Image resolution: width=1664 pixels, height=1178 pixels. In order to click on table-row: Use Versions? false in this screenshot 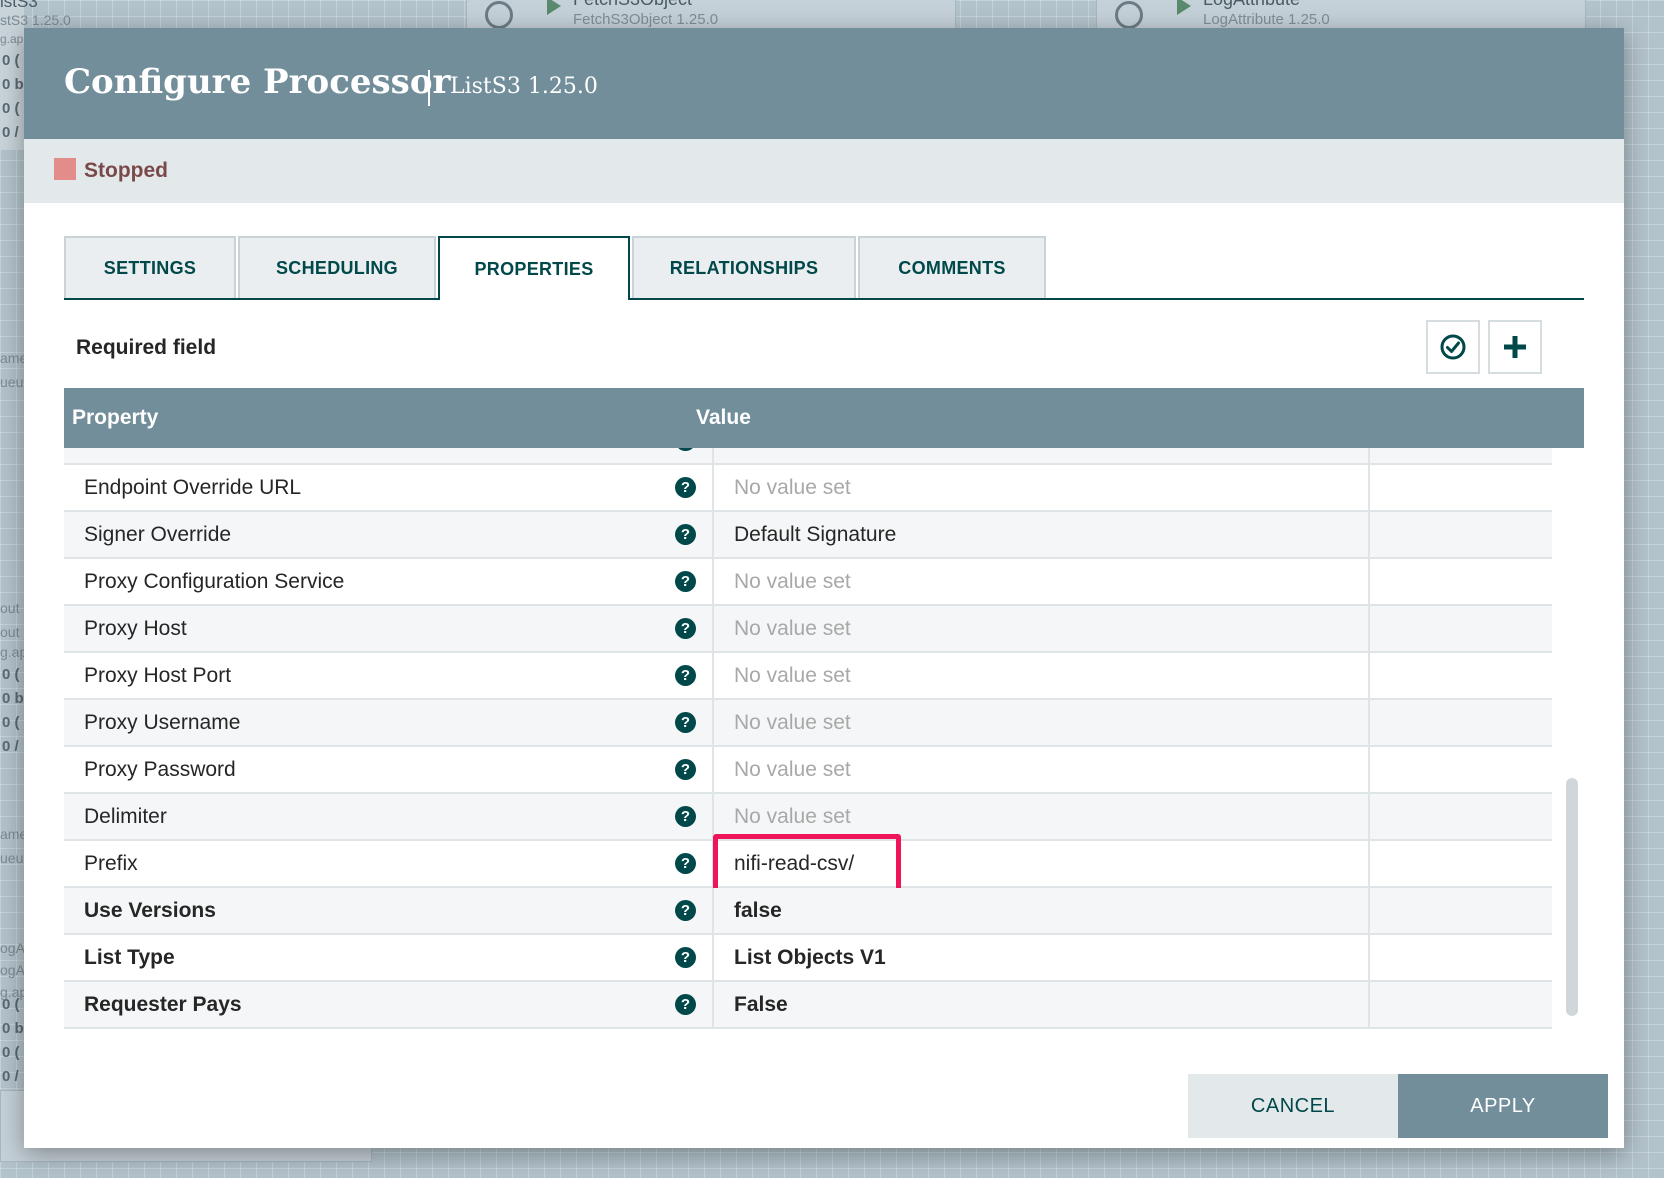, I will do `click(808, 911)`.